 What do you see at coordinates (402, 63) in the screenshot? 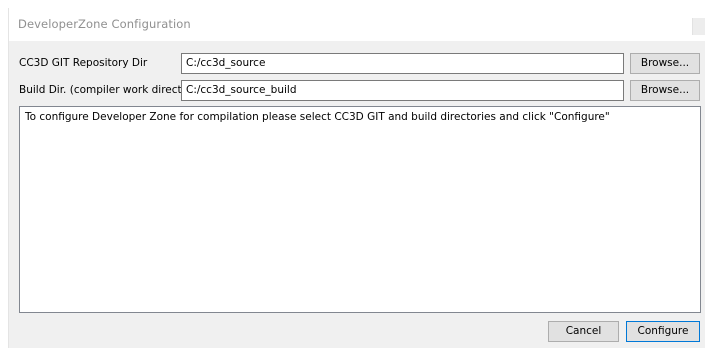
I see `git-repo-field: C:/cc3d_source` at bounding box center [402, 63].